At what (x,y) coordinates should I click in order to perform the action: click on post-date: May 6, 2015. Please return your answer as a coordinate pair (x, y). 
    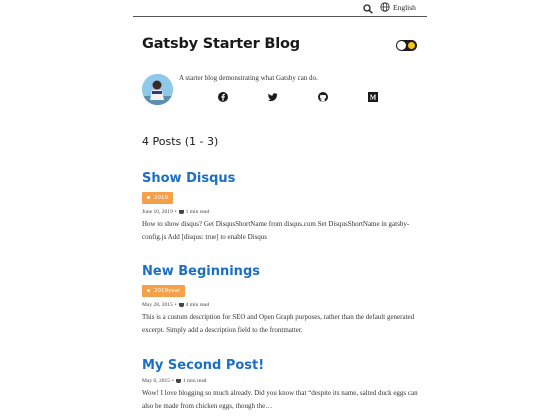
    Looking at the image, I should click on (156, 381).